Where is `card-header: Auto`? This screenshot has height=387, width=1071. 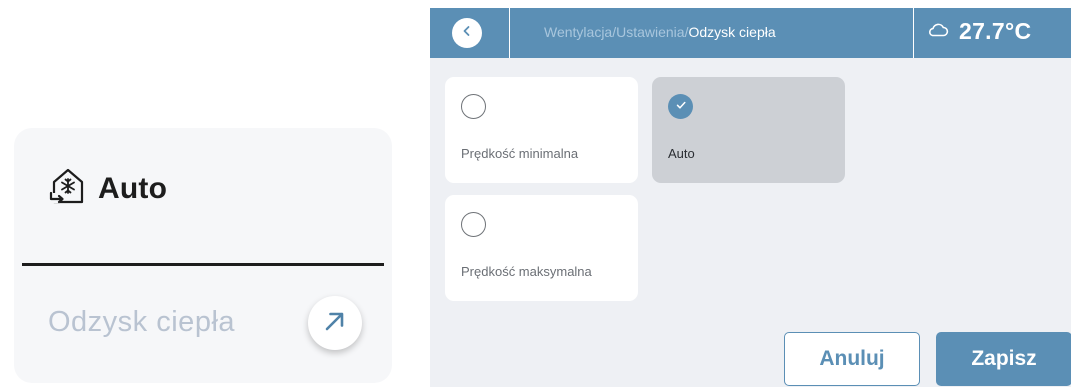
card-header: Auto is located at coordinates (107, 188).